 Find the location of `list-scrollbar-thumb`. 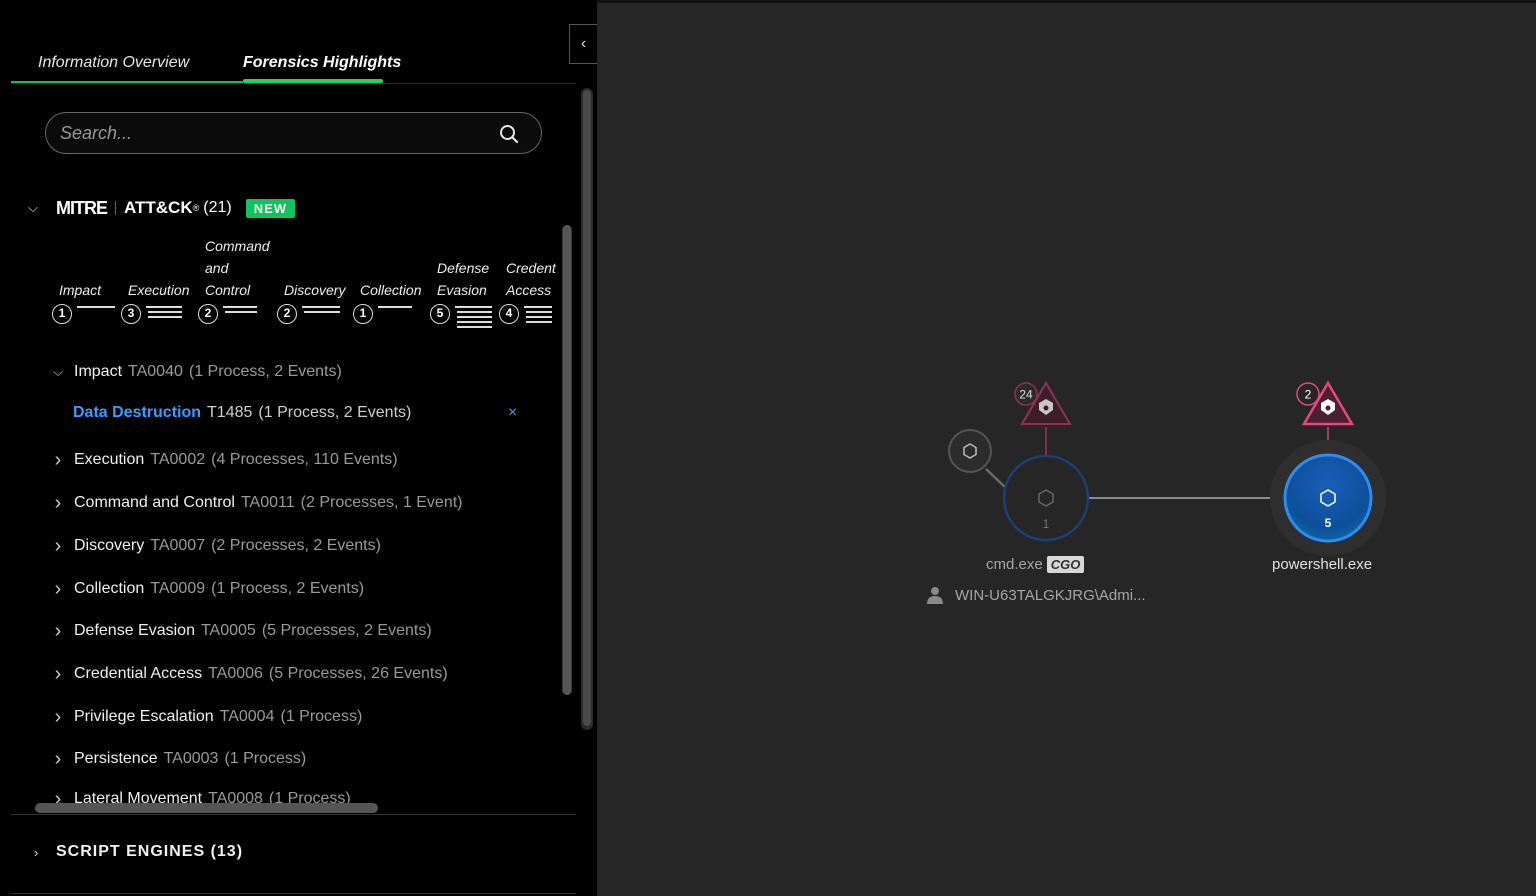

list-scrollbar-thumb is located at coordinates (567, 460).